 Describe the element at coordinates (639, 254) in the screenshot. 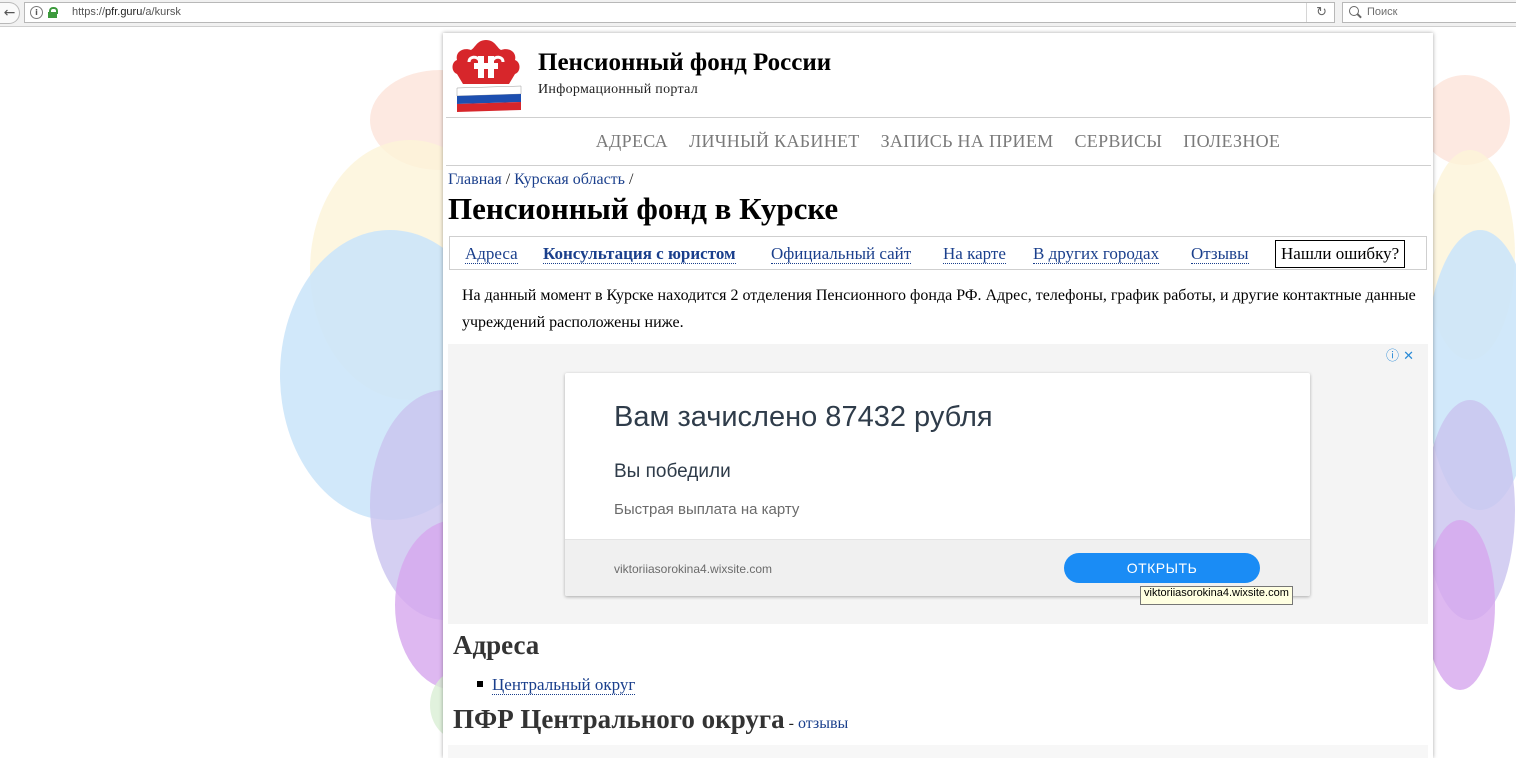

I see `tab-lawyer-consultation: Консультация с юристом` at that location.